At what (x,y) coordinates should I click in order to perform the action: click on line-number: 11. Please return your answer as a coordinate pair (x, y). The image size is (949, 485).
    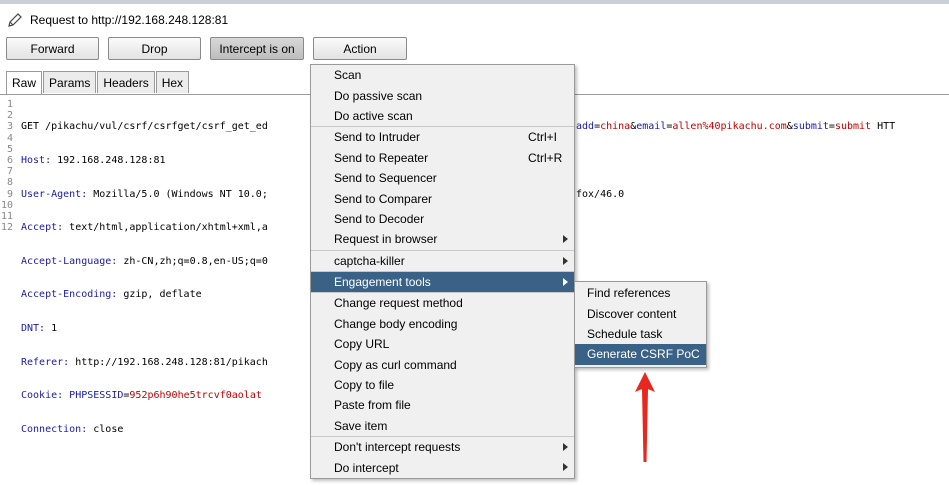
    Looking at the image, I should click on (6, 217).